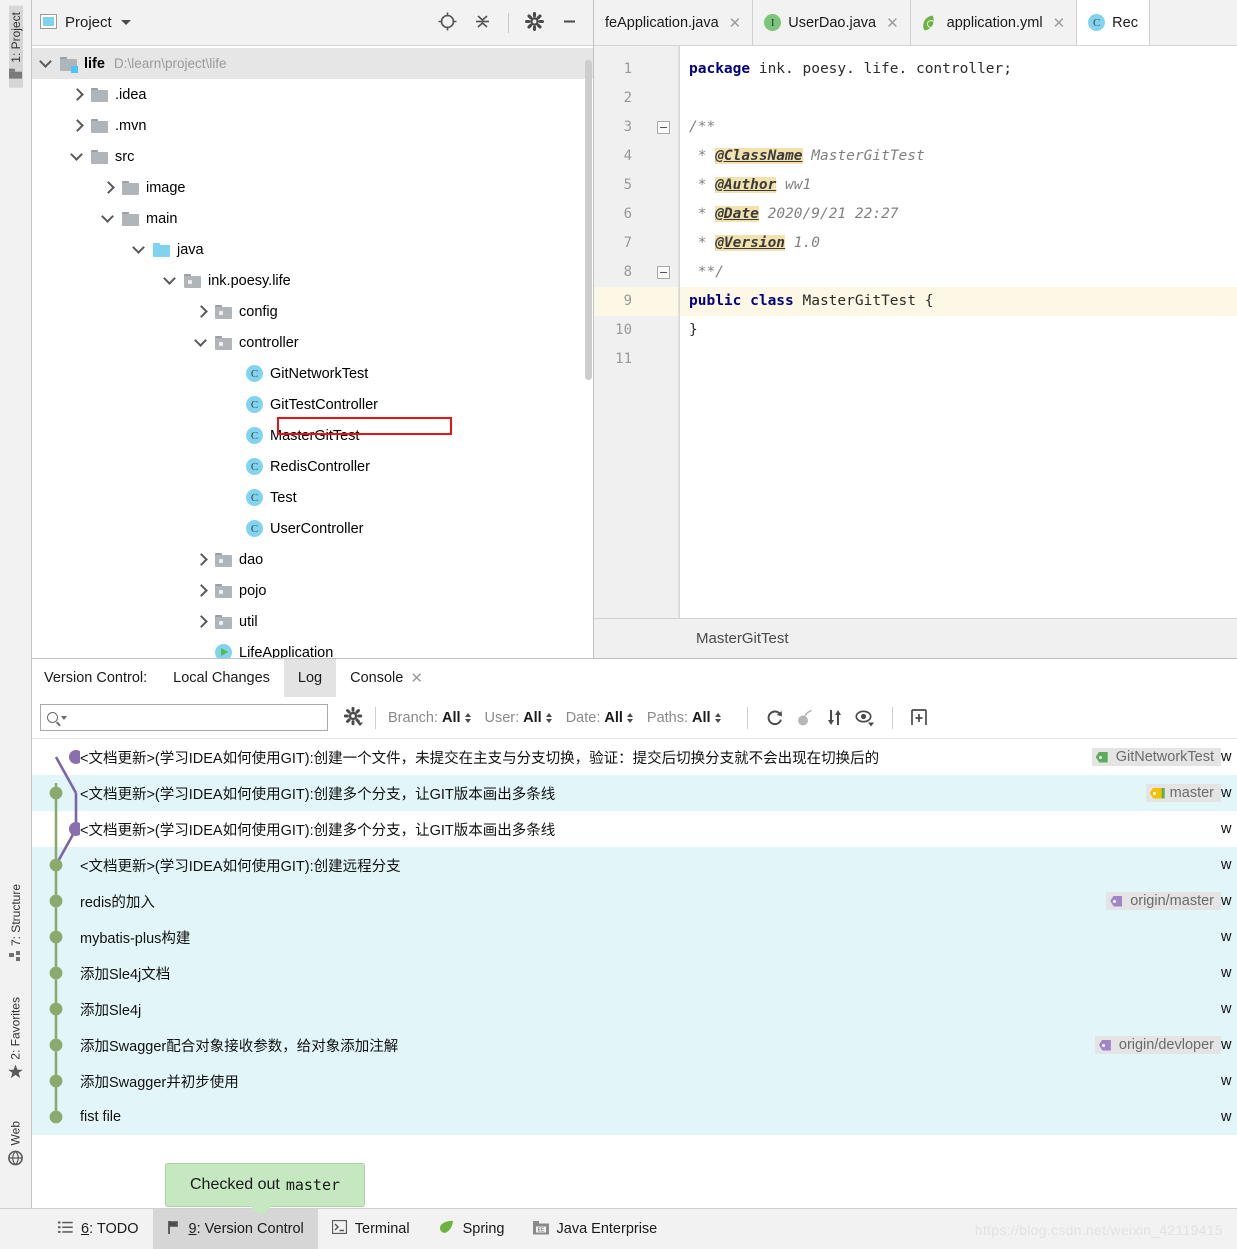  I want to click on tree-node-mastergittest: C MasterGitTest, so click(312, 435).